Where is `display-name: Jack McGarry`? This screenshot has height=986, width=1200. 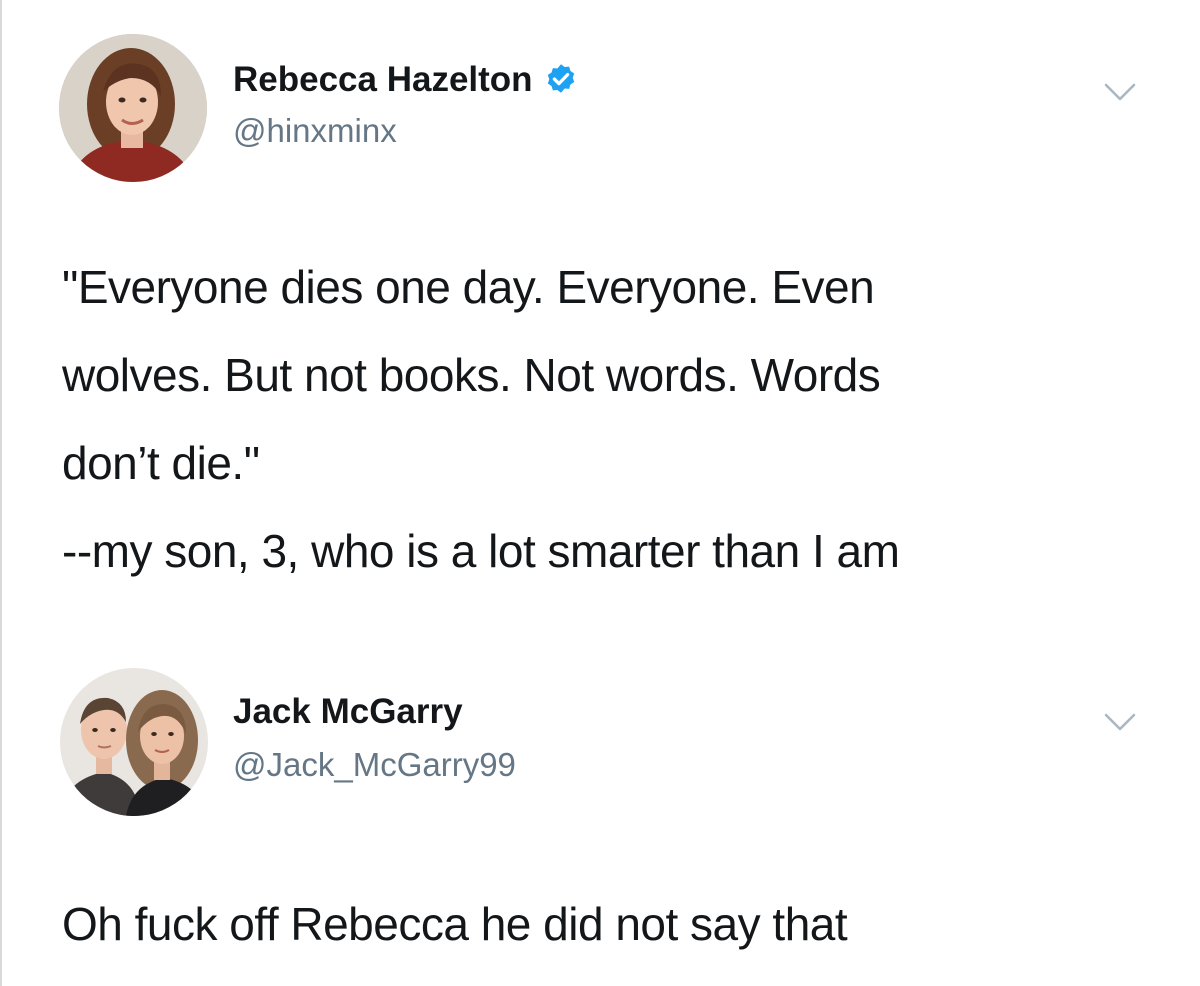 display-name: Jack McGarry is located at coordinates (348, 712).